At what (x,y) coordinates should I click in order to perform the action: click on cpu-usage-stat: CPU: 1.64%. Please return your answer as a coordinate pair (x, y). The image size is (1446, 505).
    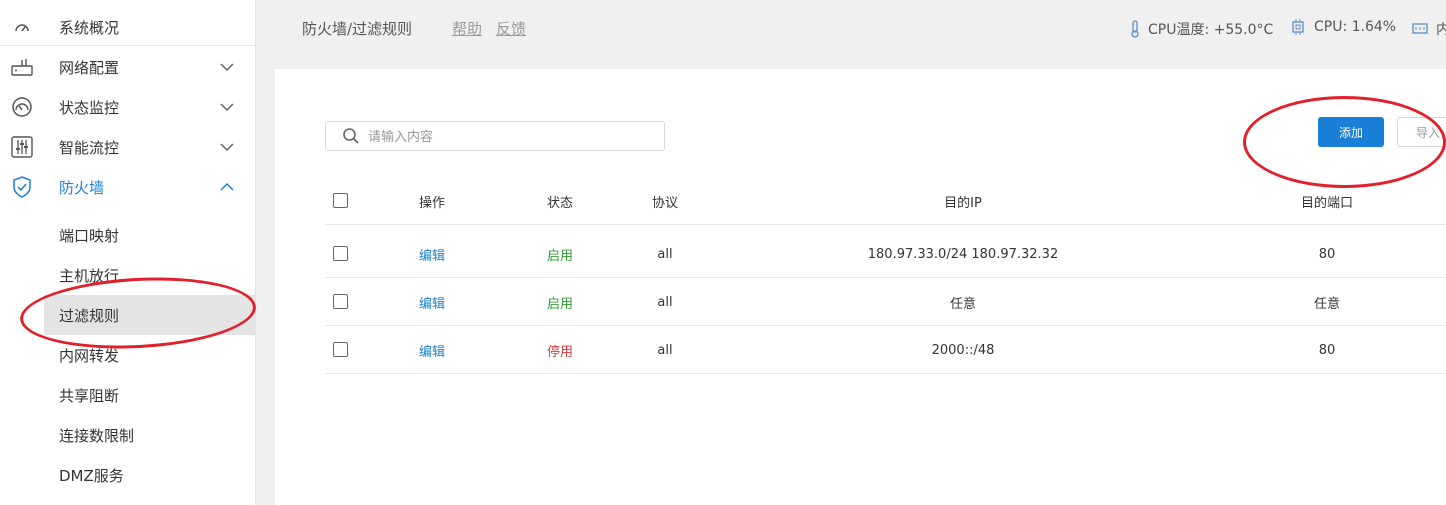
    Looking at the image, I should click on (1343, 27).